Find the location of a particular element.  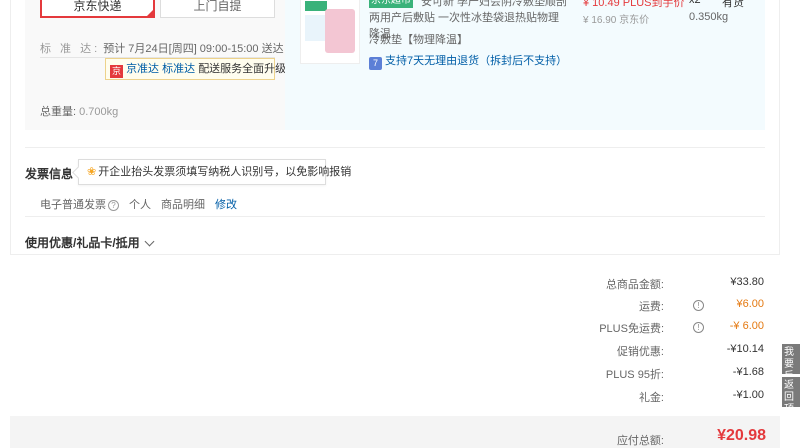

lightbulb-icon: ❀ is located at coordinates (92, 172).